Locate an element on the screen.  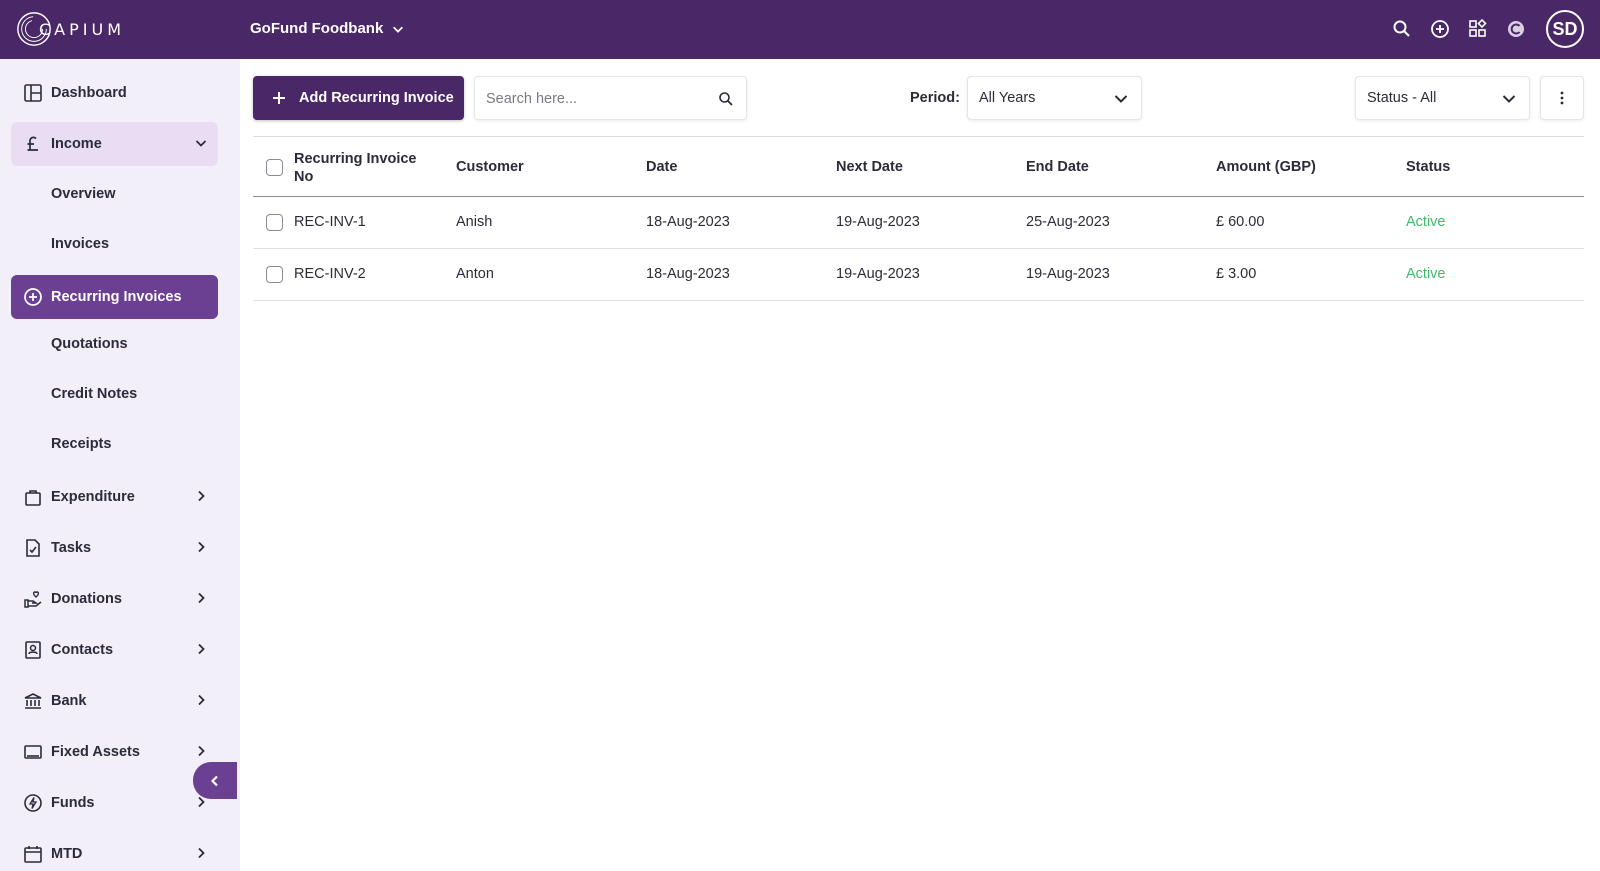
capium-c-icon is located at coordinates (1516, 29).